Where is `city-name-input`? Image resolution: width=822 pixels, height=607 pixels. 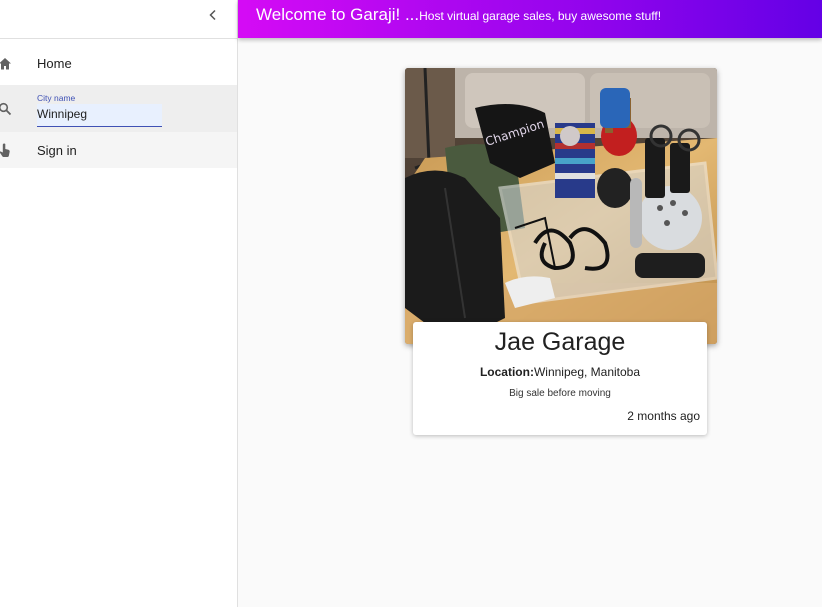
city-name-input is located at coordinates (99, 115).